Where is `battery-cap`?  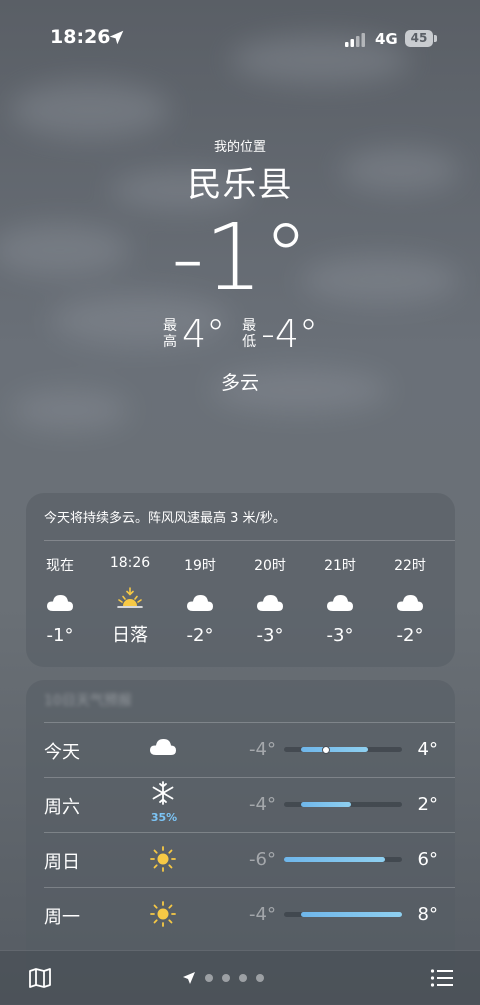
battery-cap is located at coordinates (435, 38).